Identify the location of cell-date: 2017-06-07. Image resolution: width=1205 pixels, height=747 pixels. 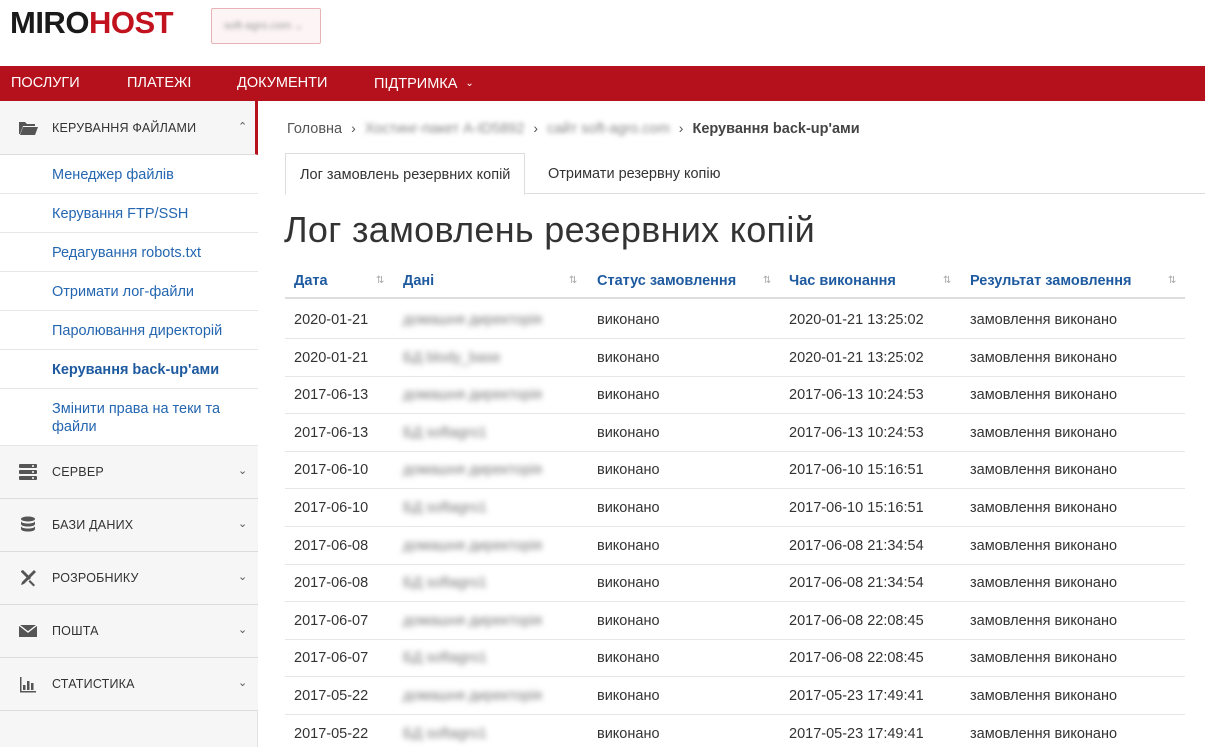
(331, 658).